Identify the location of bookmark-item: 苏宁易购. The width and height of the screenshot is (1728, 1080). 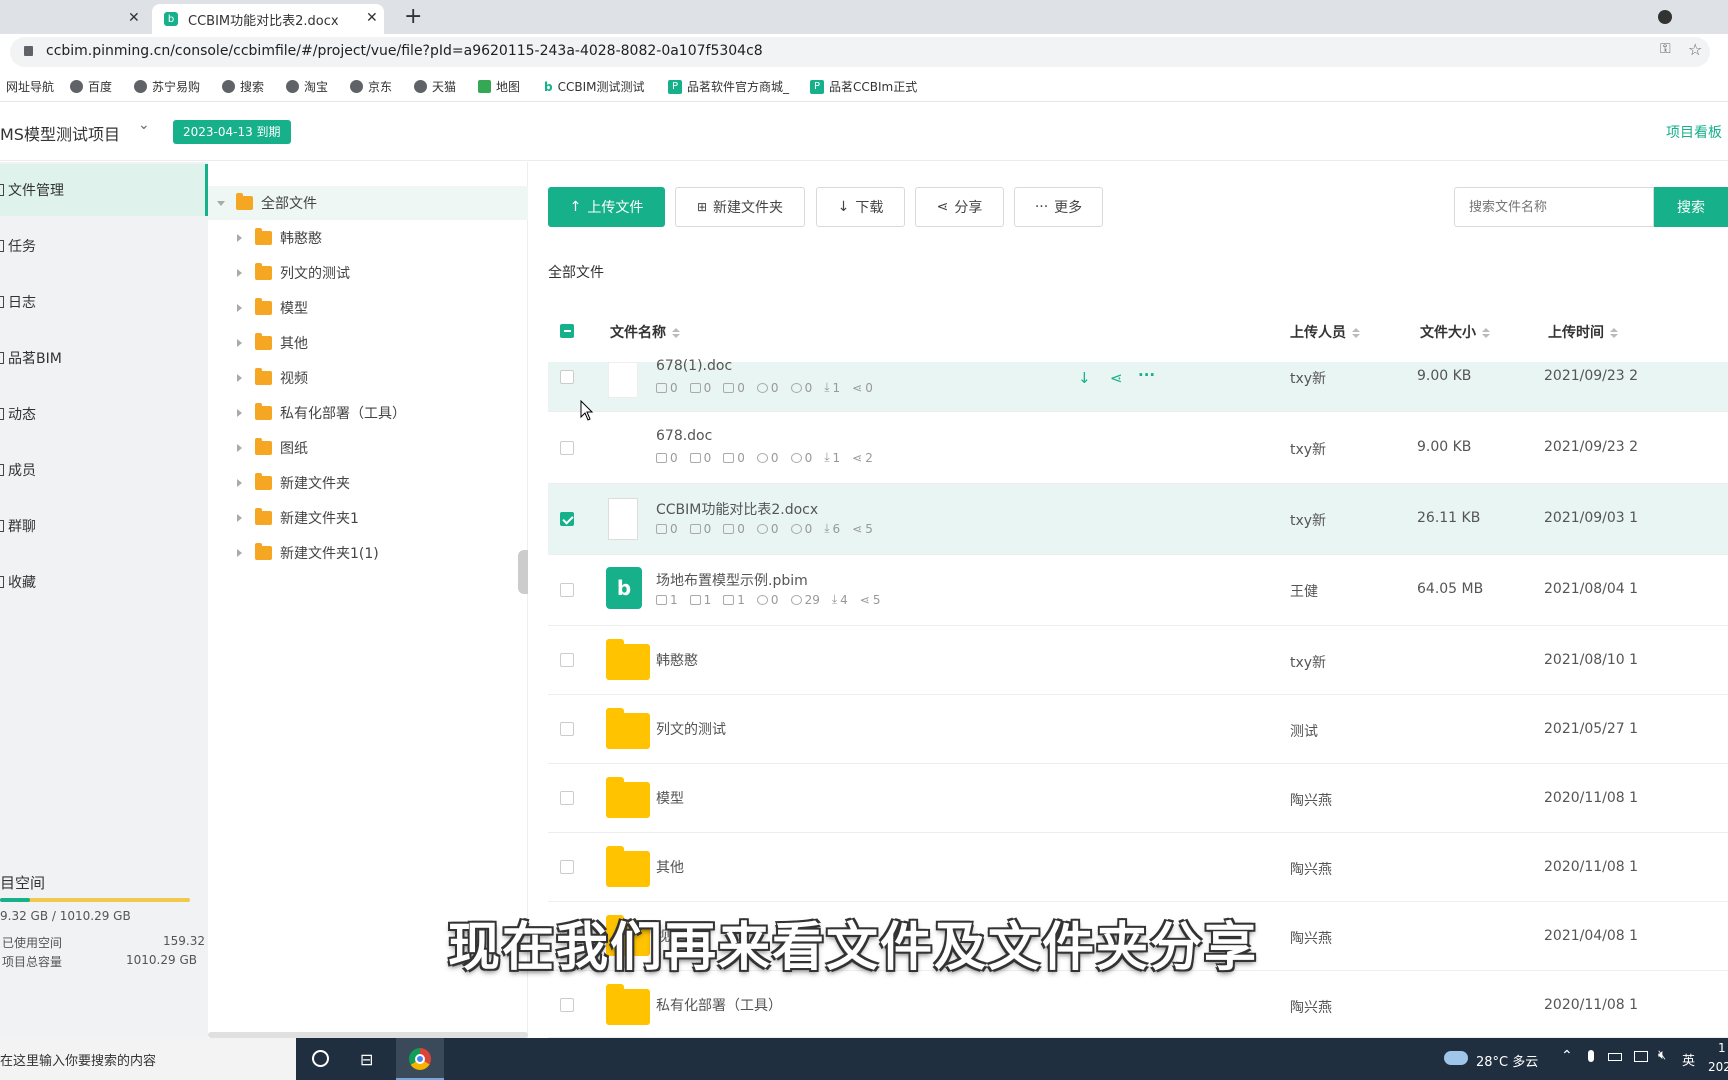
(167, 86).